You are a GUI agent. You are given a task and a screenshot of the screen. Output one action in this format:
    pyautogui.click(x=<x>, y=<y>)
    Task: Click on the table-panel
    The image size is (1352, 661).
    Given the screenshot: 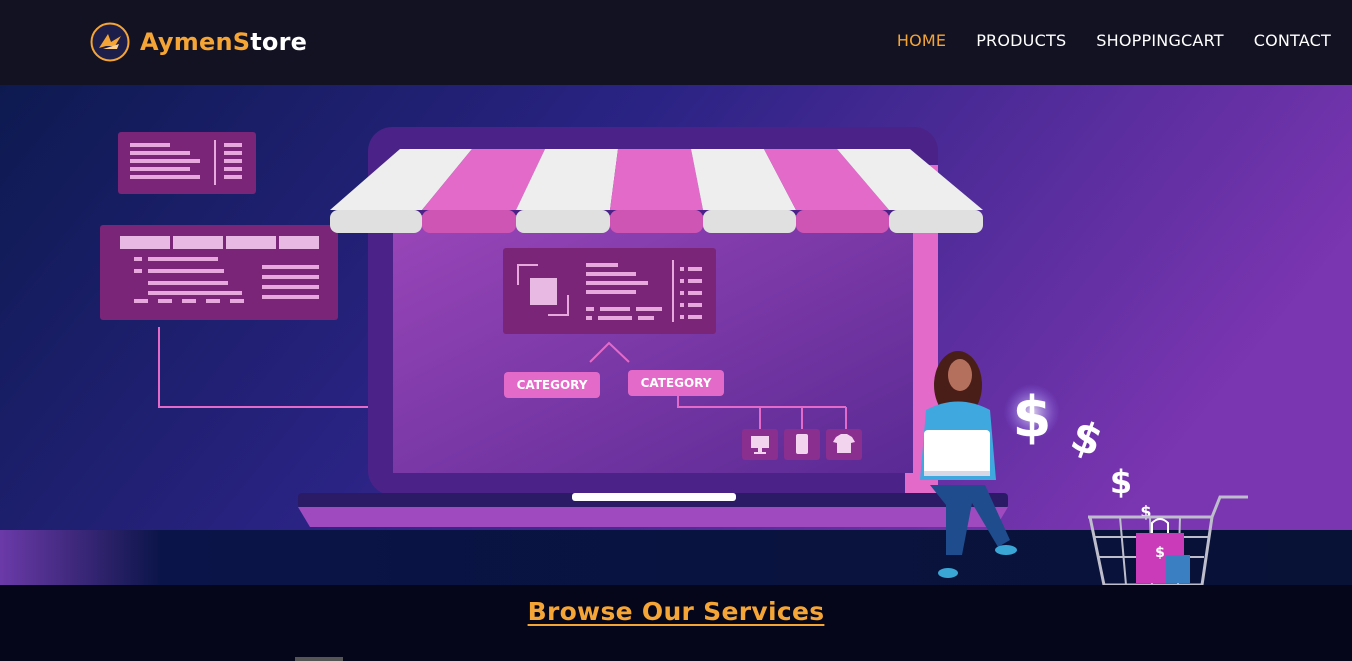 What is the action you would take?
    pyautogui.click(x=219, y=272)
    